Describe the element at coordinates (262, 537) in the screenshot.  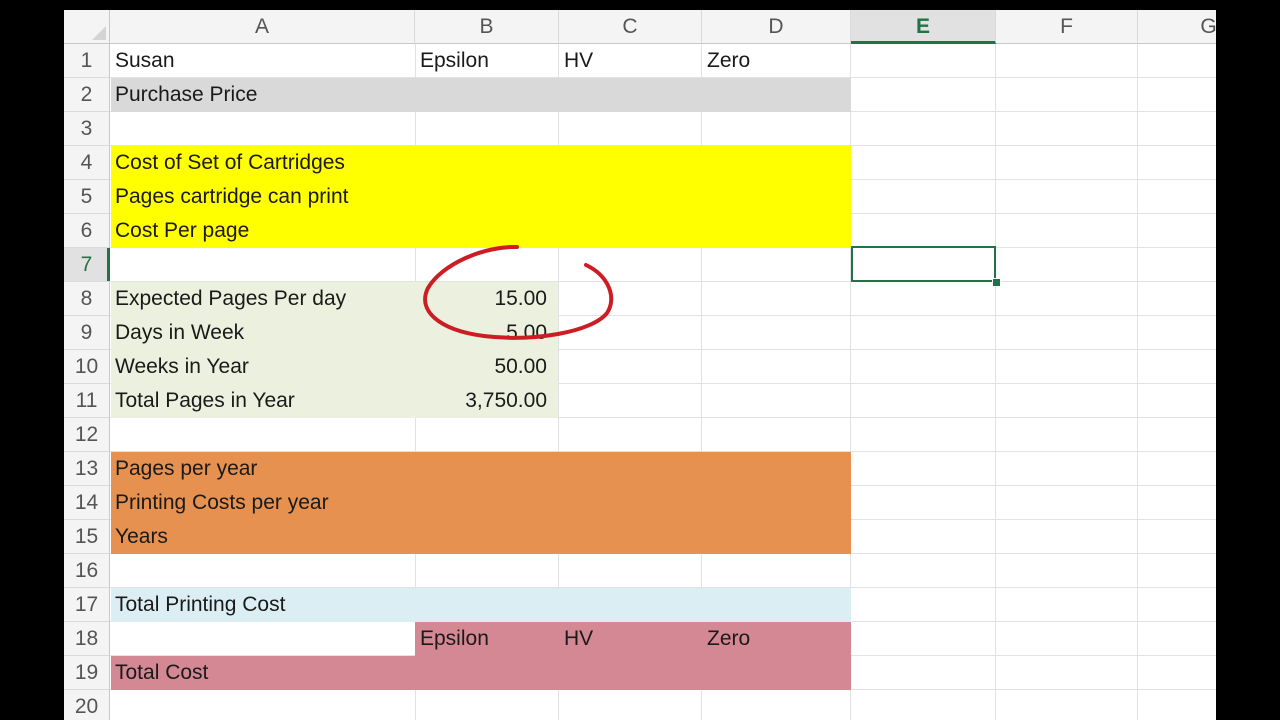
I see `cell-a15: Years` at that location.